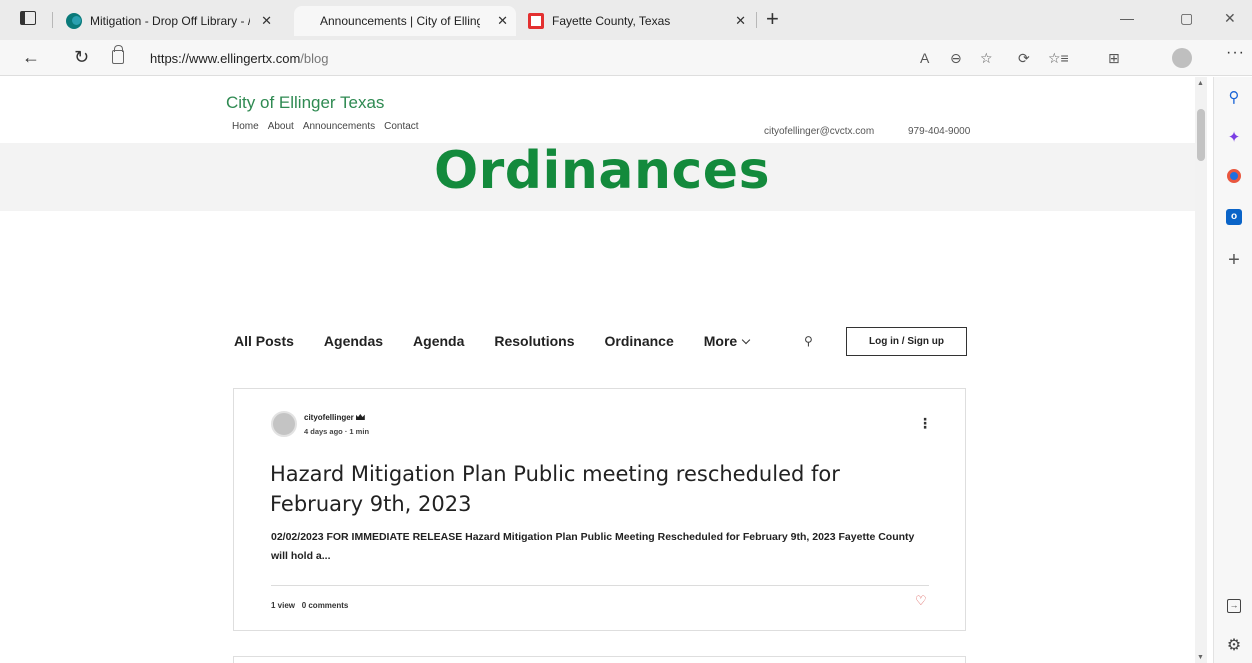 The width and height of the screenshot is (1252, 663). What do you see at coordinates (81, 57) in the screenshot?
I see `refresh-icon: ↻` at bounding box center [81, 57].